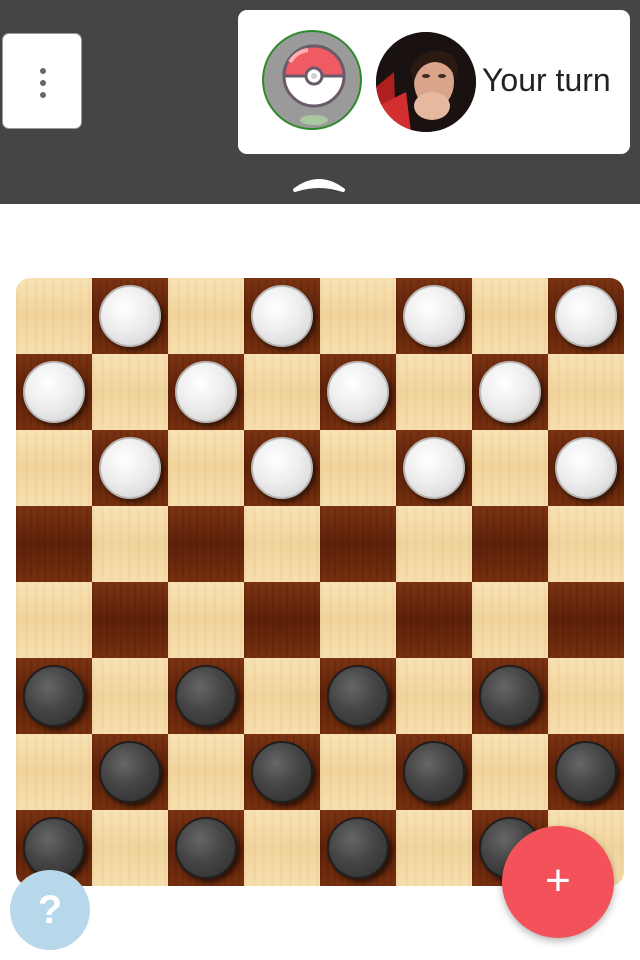 This screenshot has width=640, height=960. I want to click on opponent-avatar, so click(312, 80).